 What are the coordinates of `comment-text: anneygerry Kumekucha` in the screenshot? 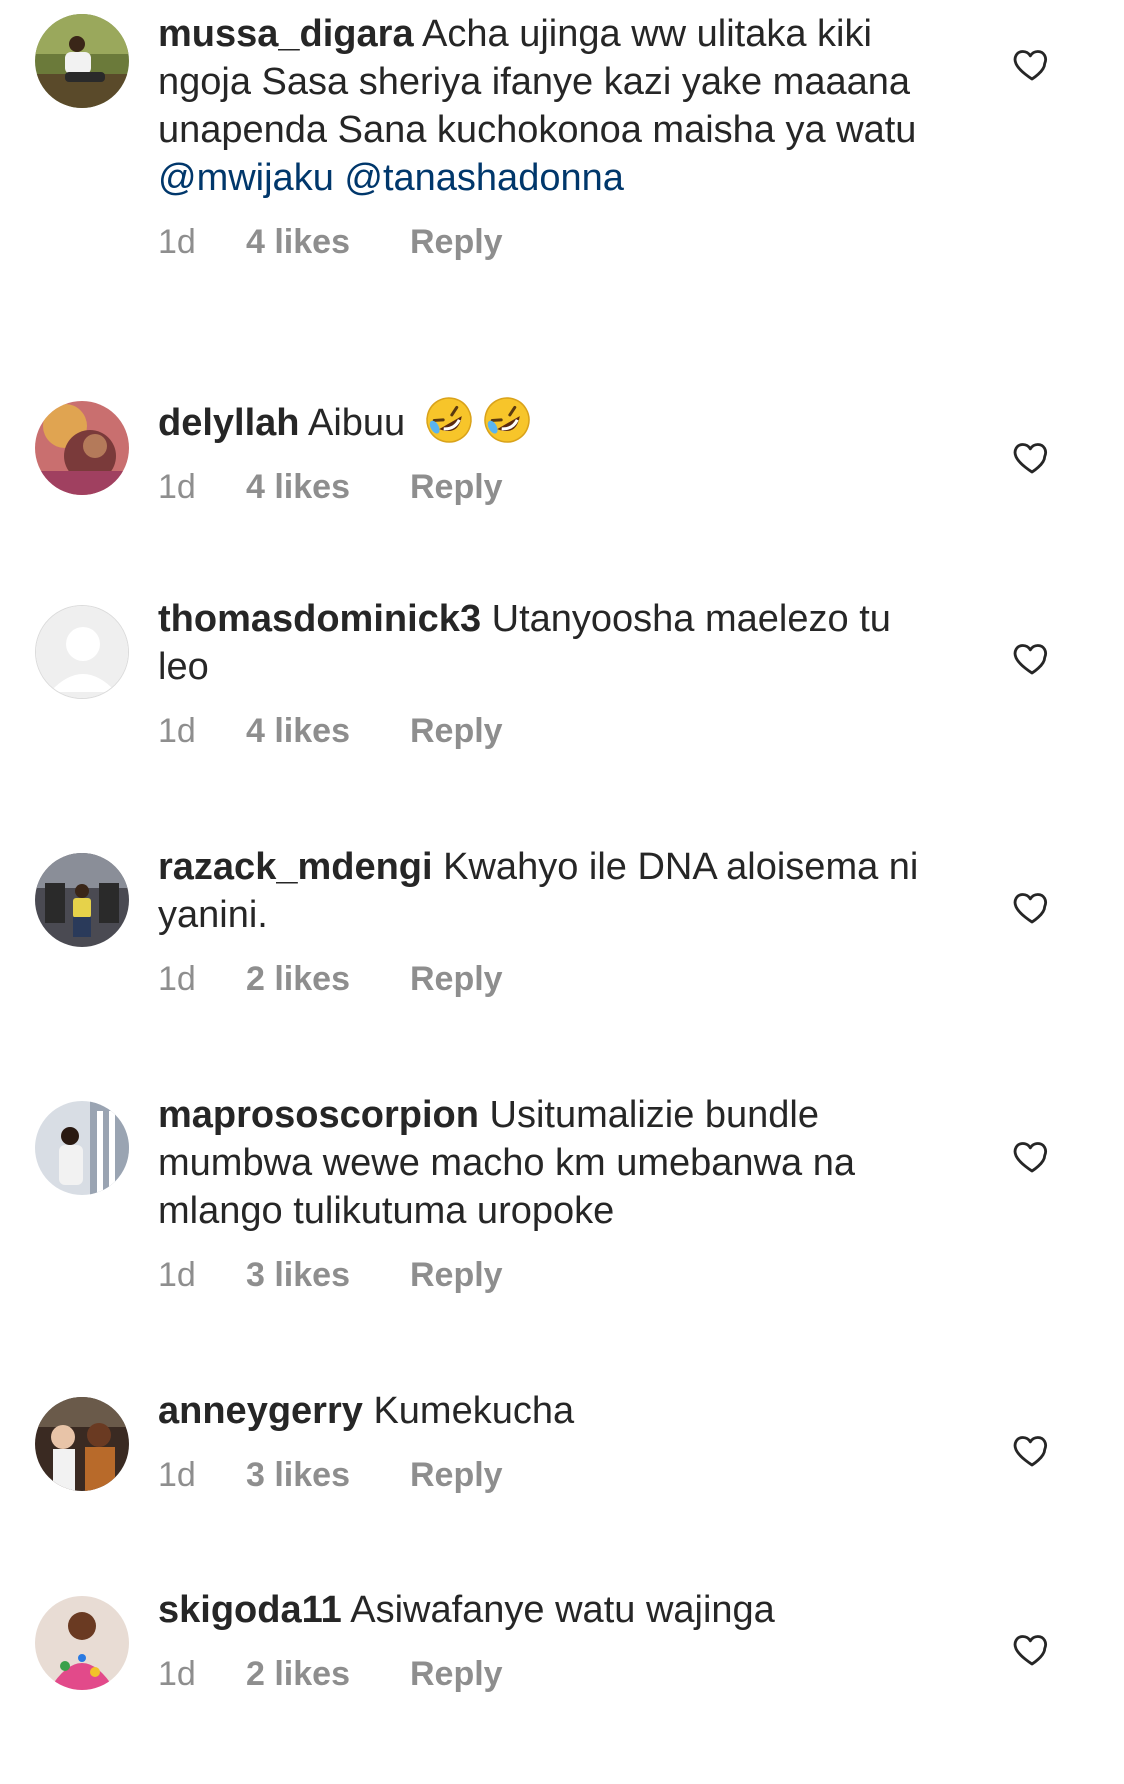 It's located at (553, 1411).